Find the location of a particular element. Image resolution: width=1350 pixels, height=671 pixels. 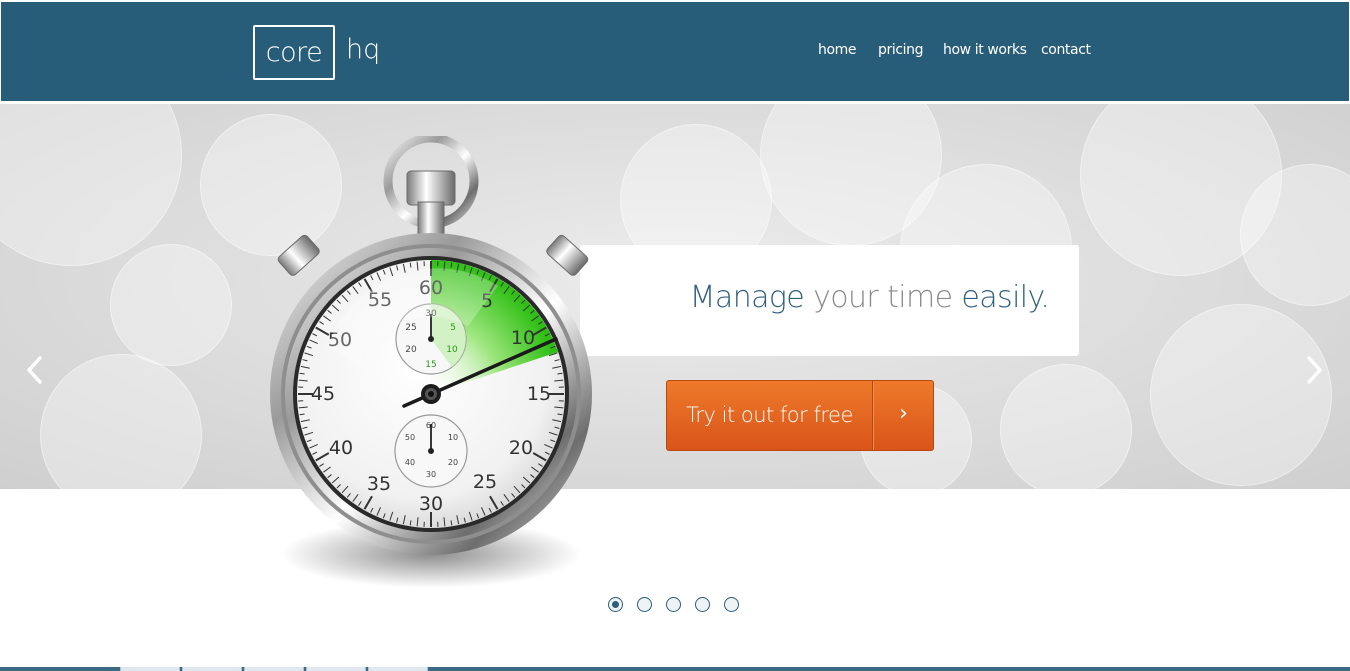

slider-next-button is located at coordinates (1314, 370).